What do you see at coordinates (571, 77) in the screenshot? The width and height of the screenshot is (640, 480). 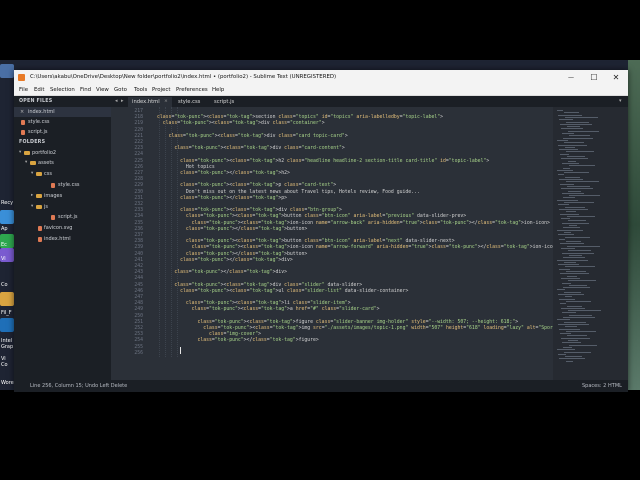 I see `minimize-button: —` at bounding box center [571, 77].